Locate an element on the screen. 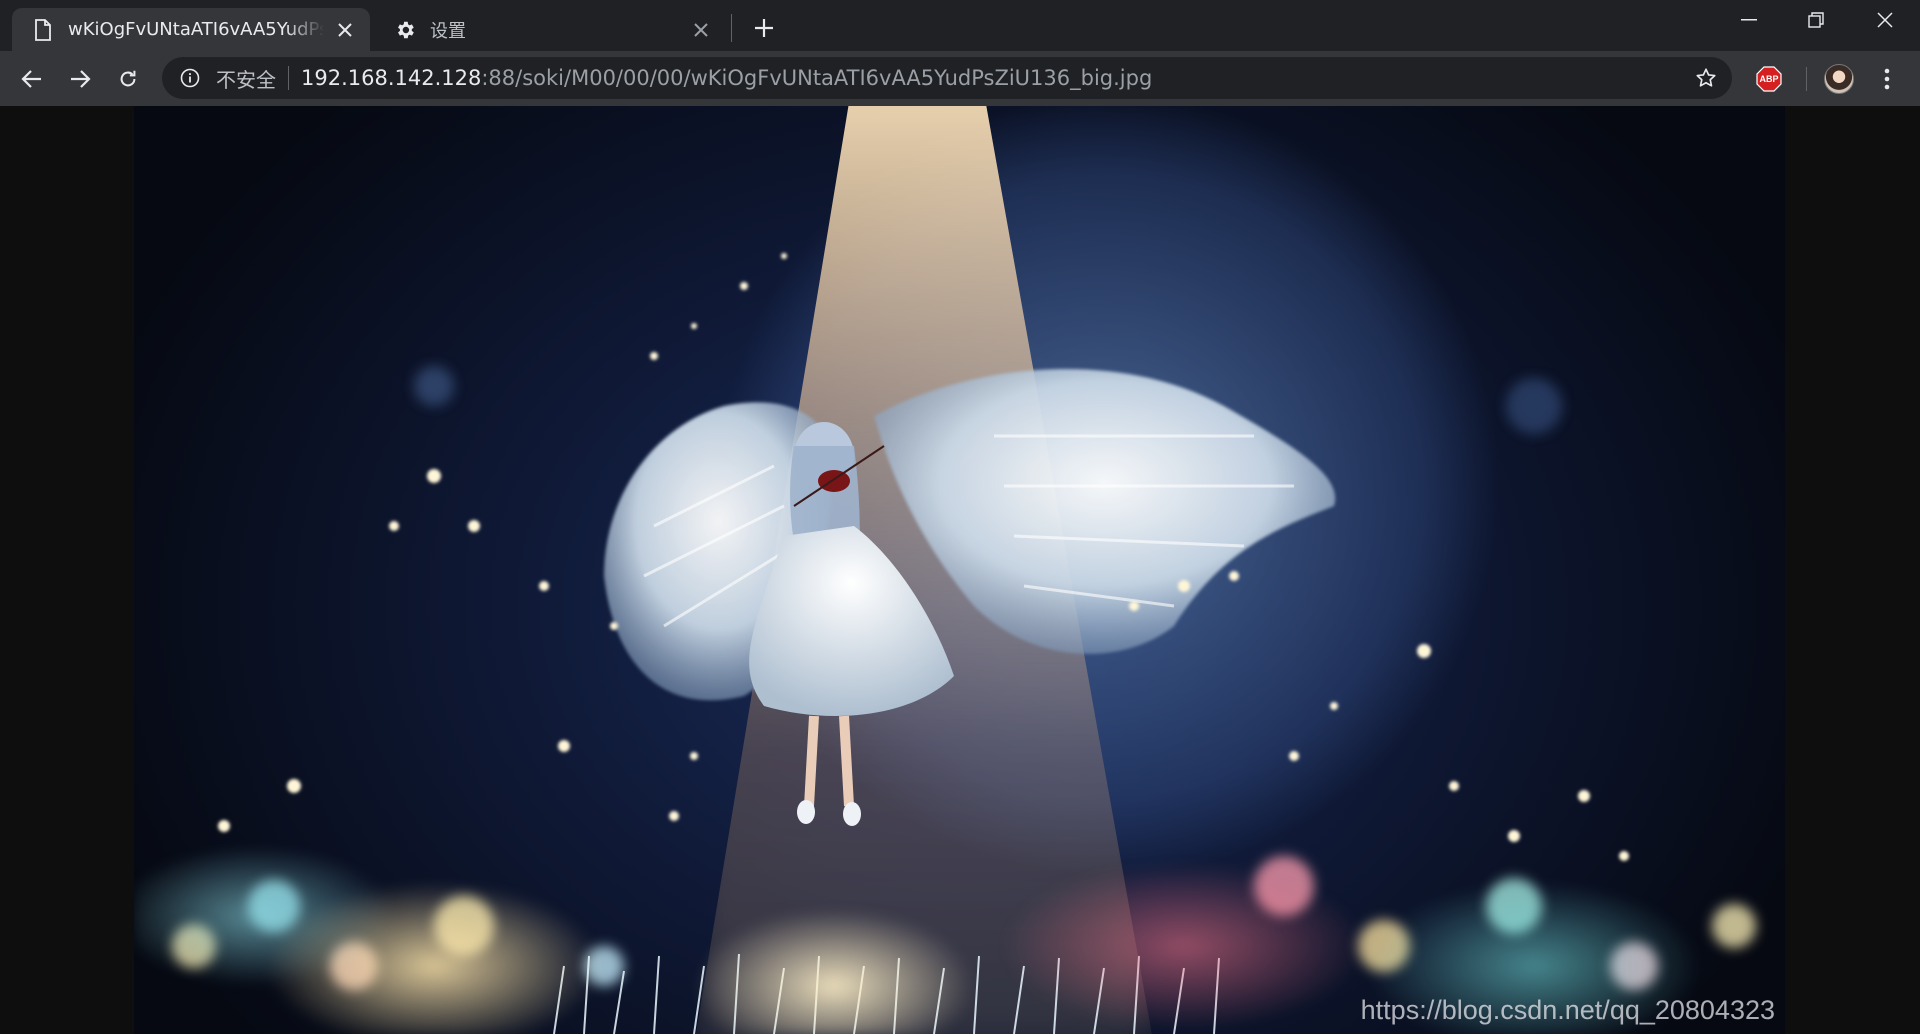 The height and width of the screenshot is (1034, 1920). tab-separator is located at coordinates (731, 28).